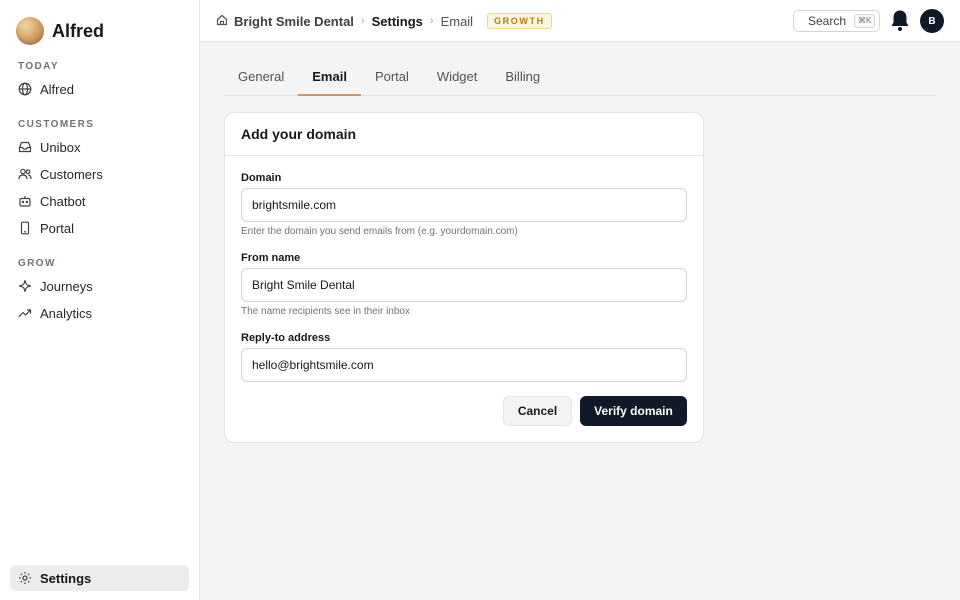 This screenshot has height=600, width=960. Describe the element at coordinates (25, 201) in the screenshot. I see `bot-icon` at that location.